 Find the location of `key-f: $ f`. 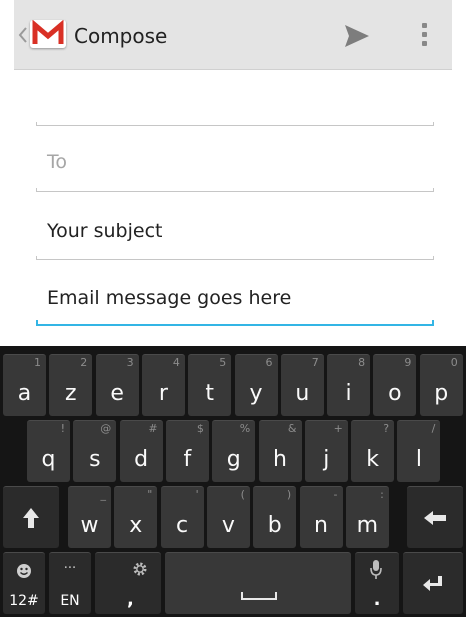

key-f: $ f is located at coordinates (187, 451).